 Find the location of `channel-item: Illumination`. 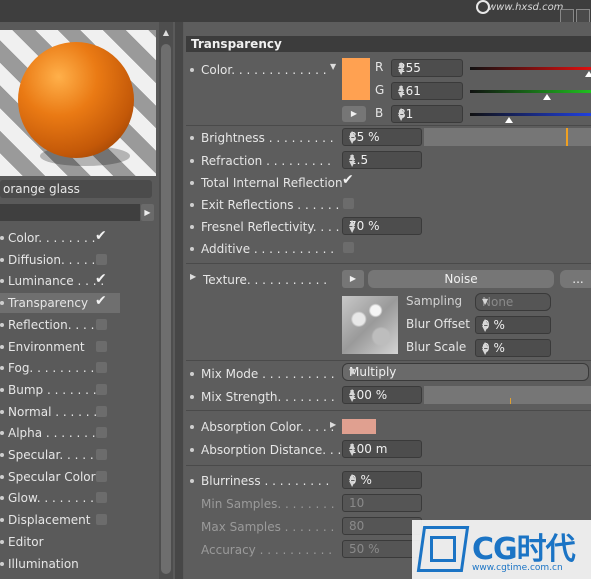

channel-item: Illumination is located at coordinates (60, 564).